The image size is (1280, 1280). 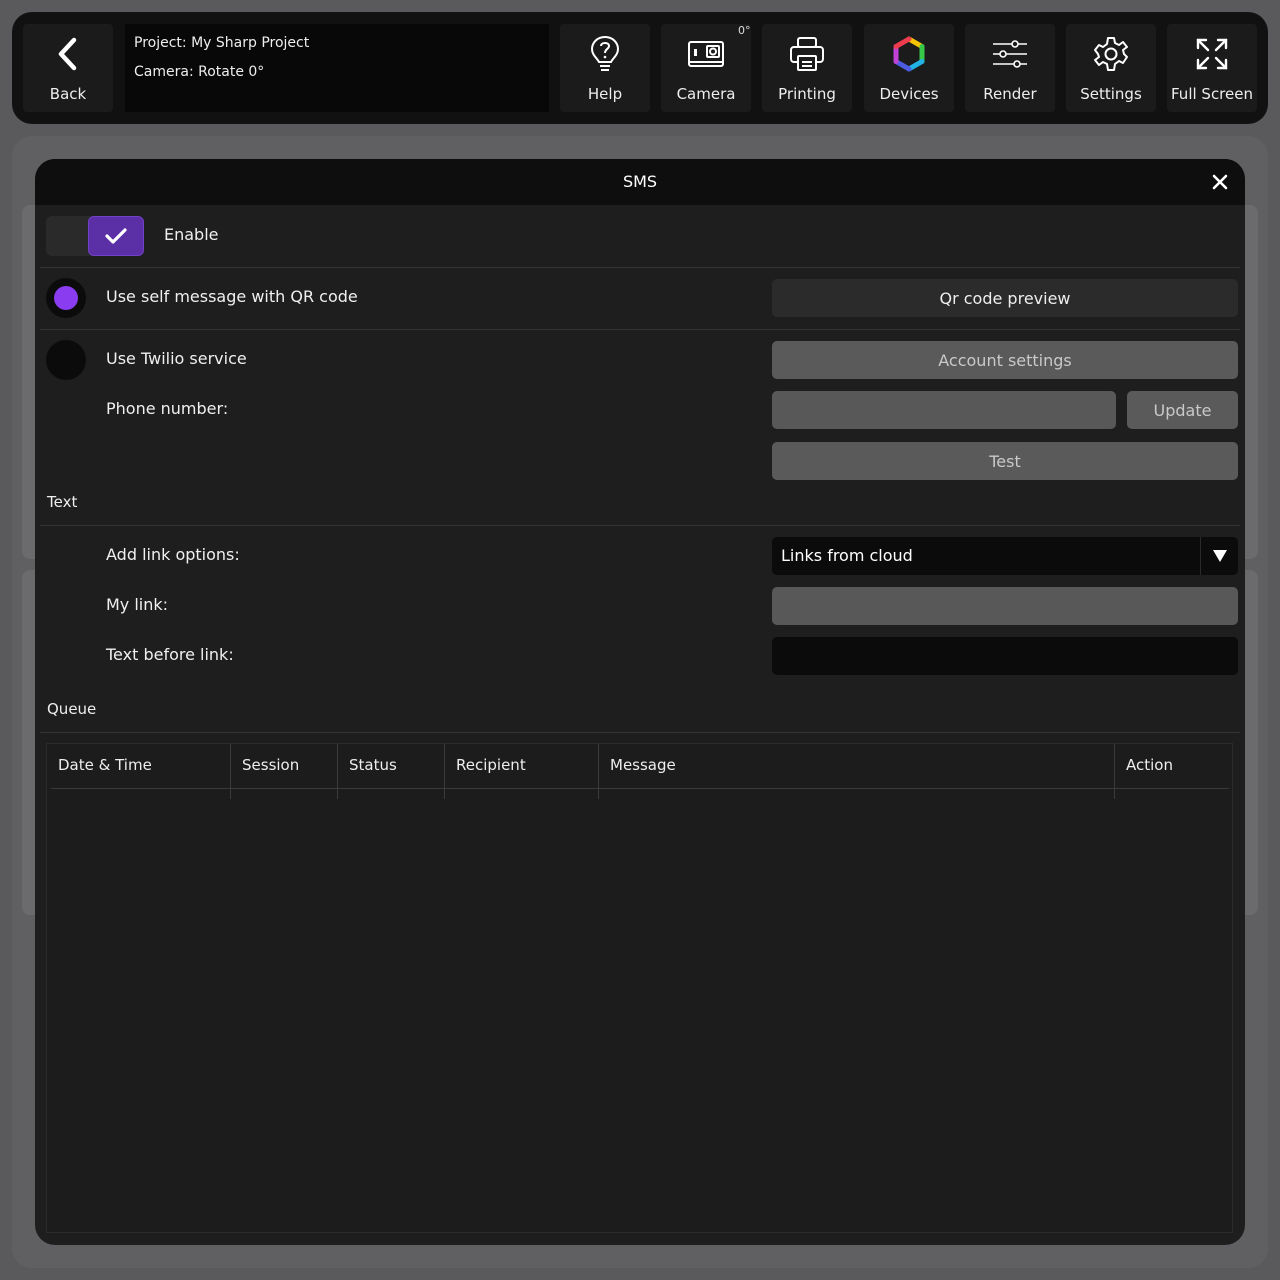 I want to click on radio-qr-message, so click(x=66, y=298).